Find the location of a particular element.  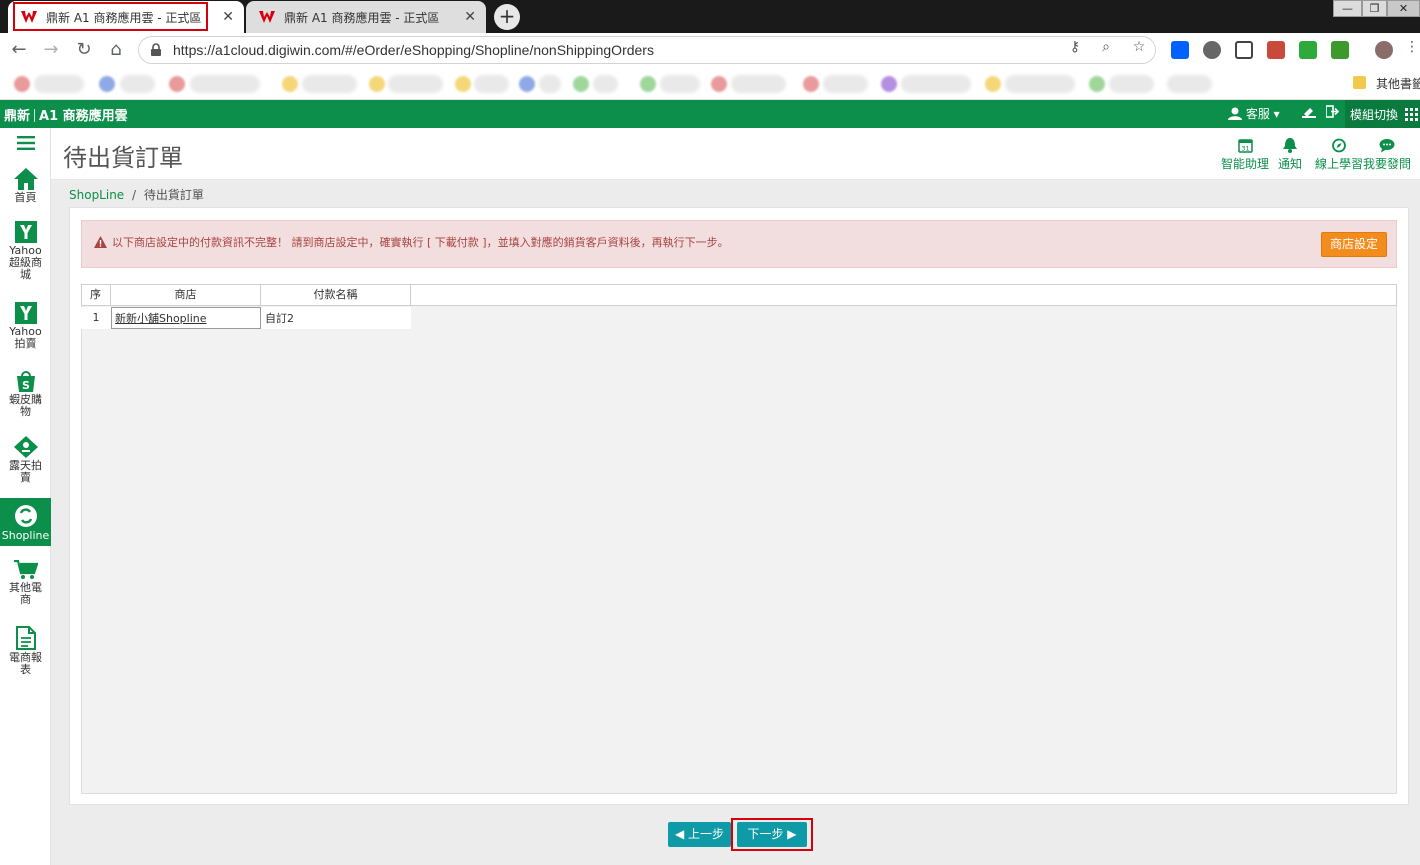

next-step-button: 下一步 ▶ is located at coordinates (772, 834).